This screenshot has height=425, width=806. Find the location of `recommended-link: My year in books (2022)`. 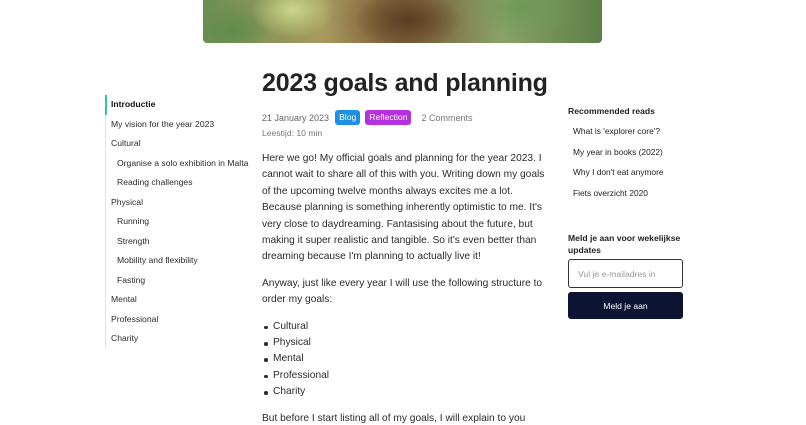

recommended-link: My year in books (2022) is located at coordinates (618, 157).